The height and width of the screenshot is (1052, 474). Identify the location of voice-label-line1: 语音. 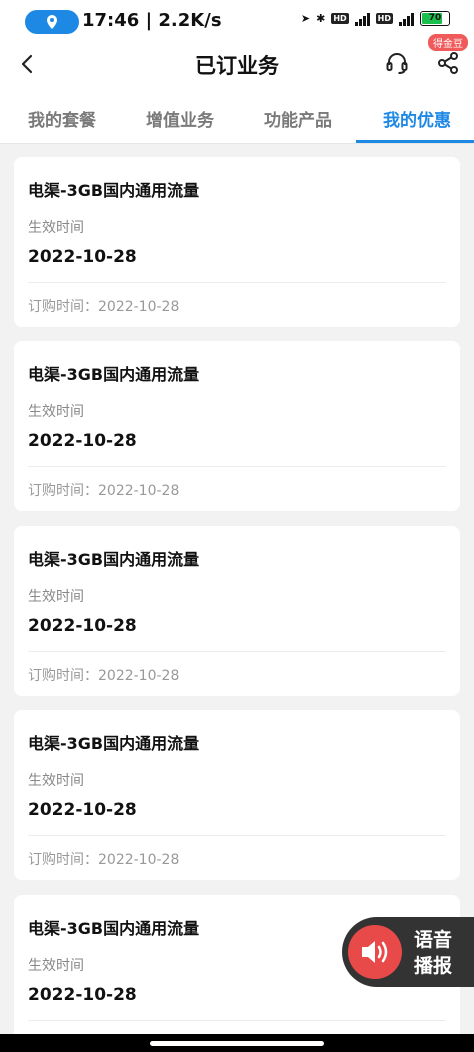
(433, 940).